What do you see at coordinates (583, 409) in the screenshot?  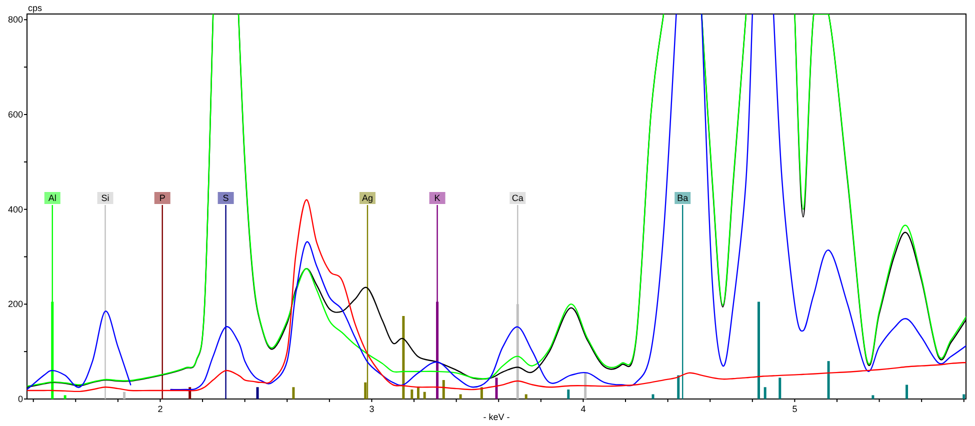 I see `x-tick-label: 4` at bounding box center [583, 409].